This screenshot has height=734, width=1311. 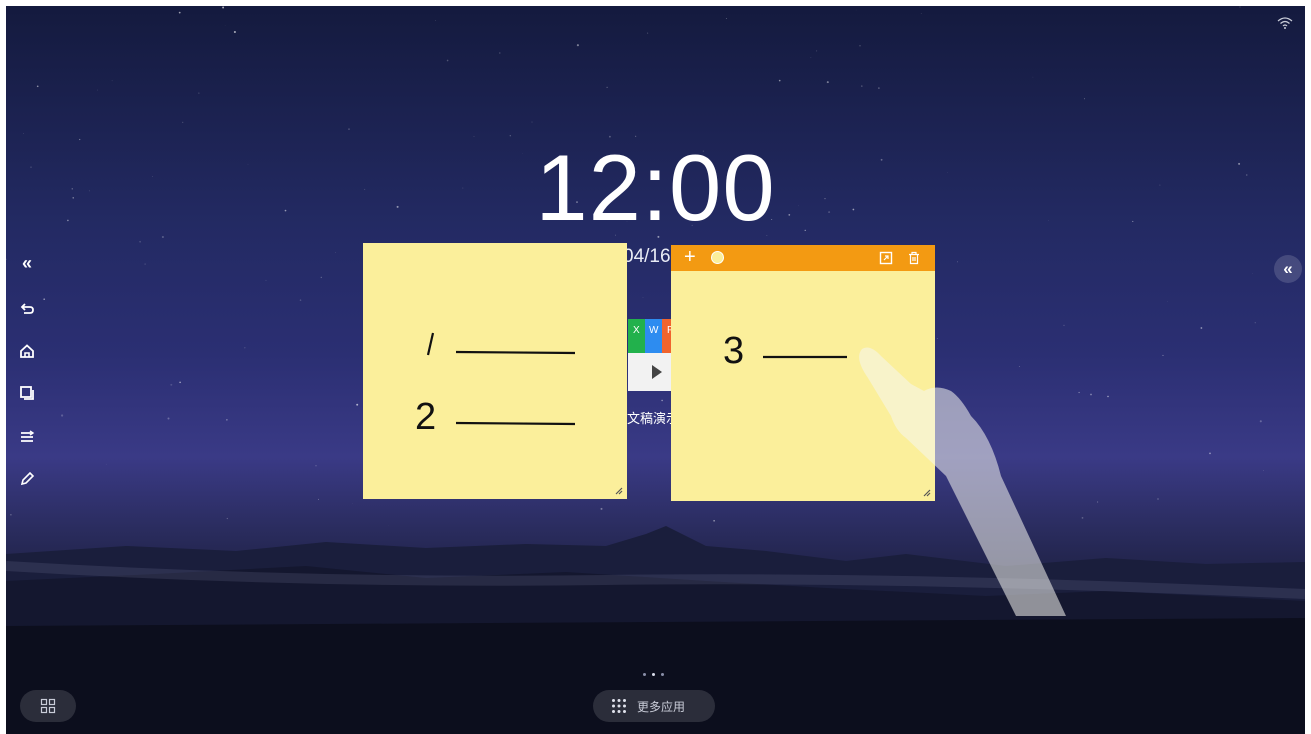 What do you see at coordinates (803, 373) in the screenshot?
I see `sticky-note-2: + 3` at bounding box center [803, 373].